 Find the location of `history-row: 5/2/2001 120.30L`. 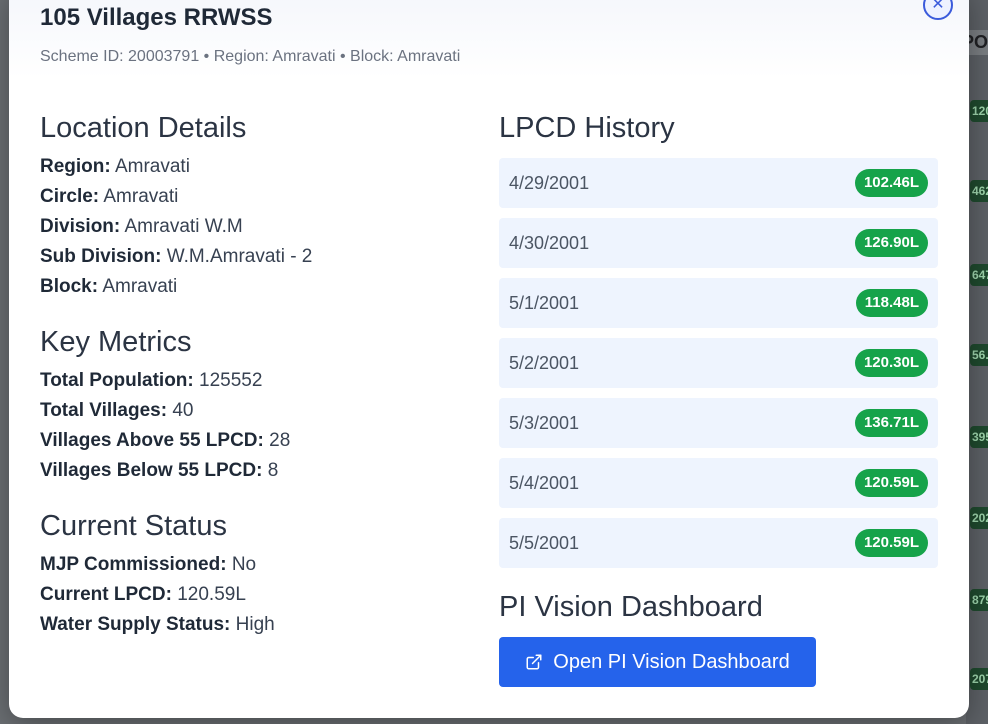

history-row: 5/2/2001 120.30L is located at coordinates (718, 363).